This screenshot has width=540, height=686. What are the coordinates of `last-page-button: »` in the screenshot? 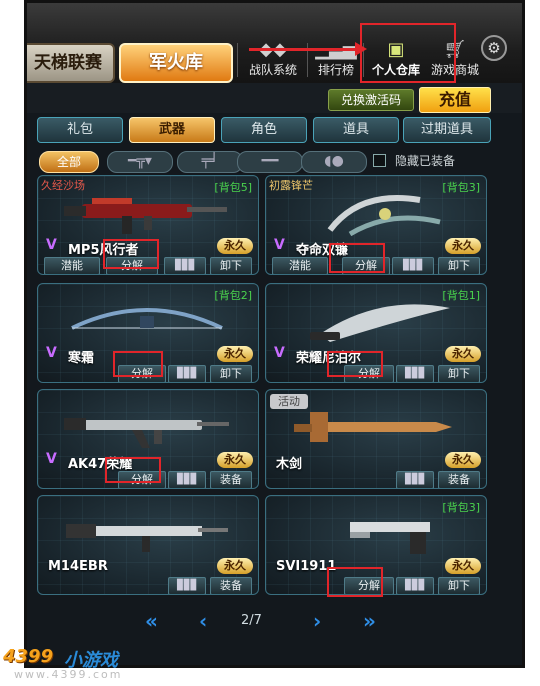 It's located at (369, 621).